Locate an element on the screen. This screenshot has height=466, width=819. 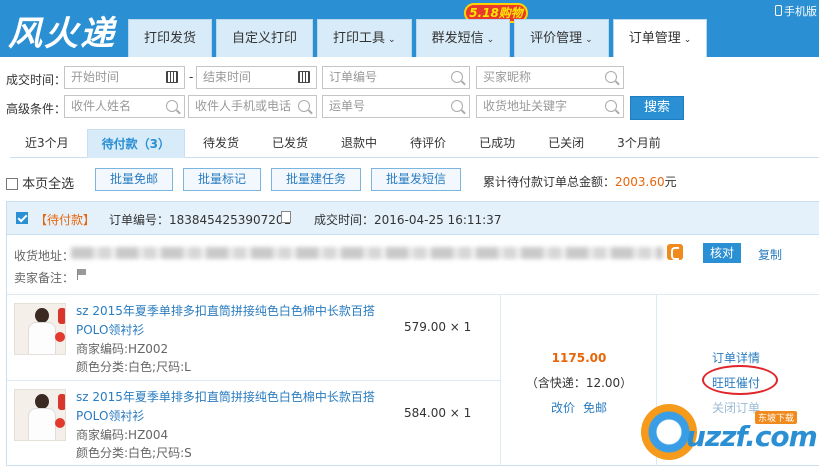
pending-total-amount: 2003.60 is located at coordinates (640, 182).